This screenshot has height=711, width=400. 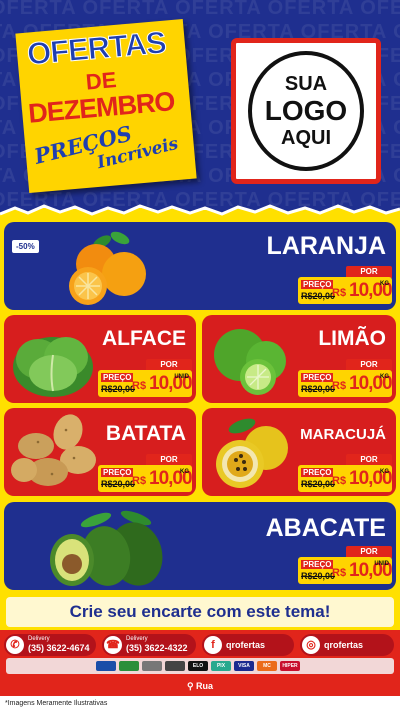 What do you see at coordinates (290, 666) in the screenshot?
I see `hipercard-icon: HIPER` at bounding box center [290, 666].